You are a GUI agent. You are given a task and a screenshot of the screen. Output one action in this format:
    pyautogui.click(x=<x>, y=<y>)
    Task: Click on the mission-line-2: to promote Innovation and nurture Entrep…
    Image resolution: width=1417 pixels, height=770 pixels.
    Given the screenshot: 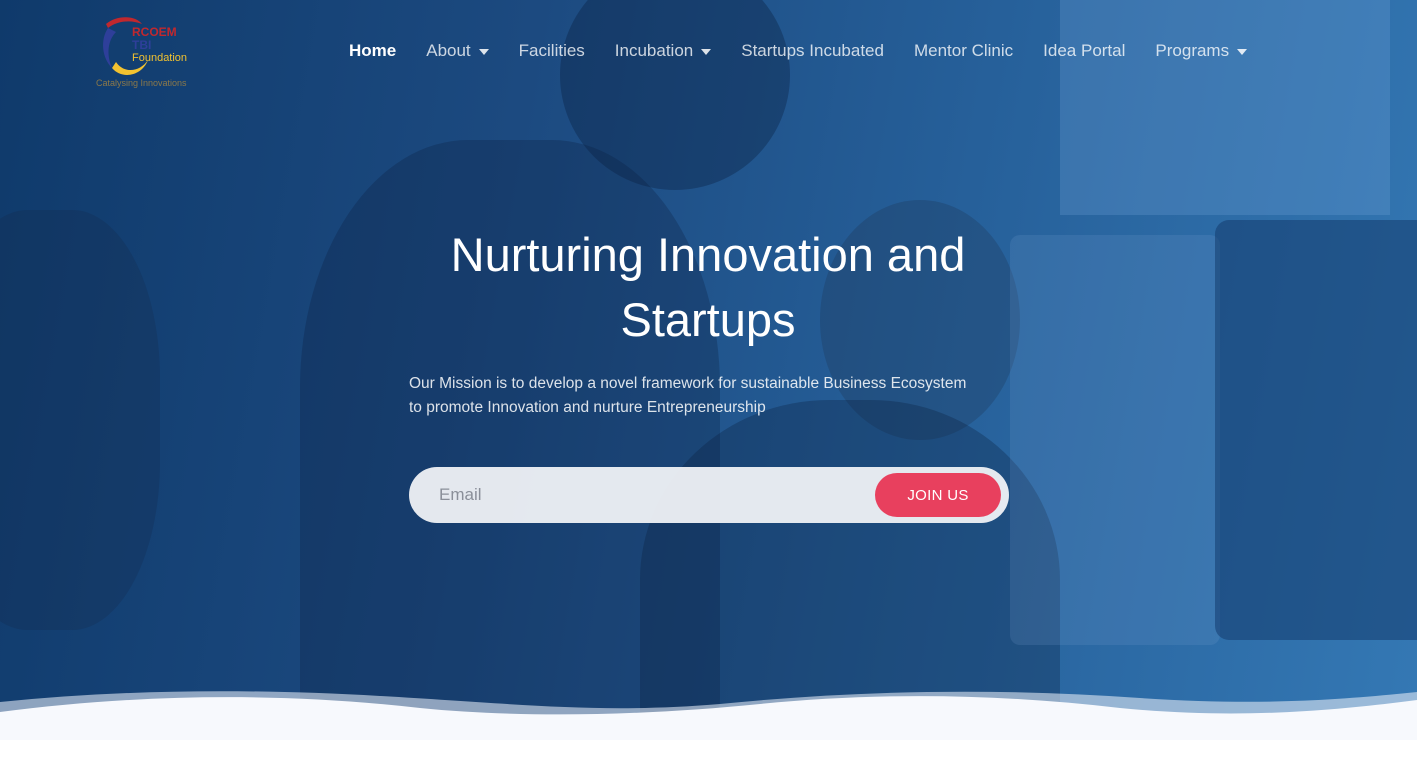 What is the action you would take?
    pyautogui.click(x=587, y=407)
    